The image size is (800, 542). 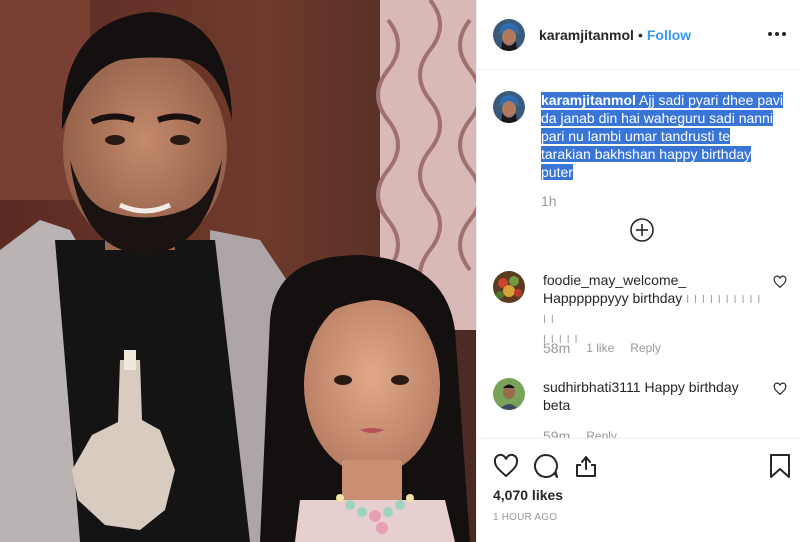 I want to click on comment-likes: 1 like, so click(x=600, y=348).